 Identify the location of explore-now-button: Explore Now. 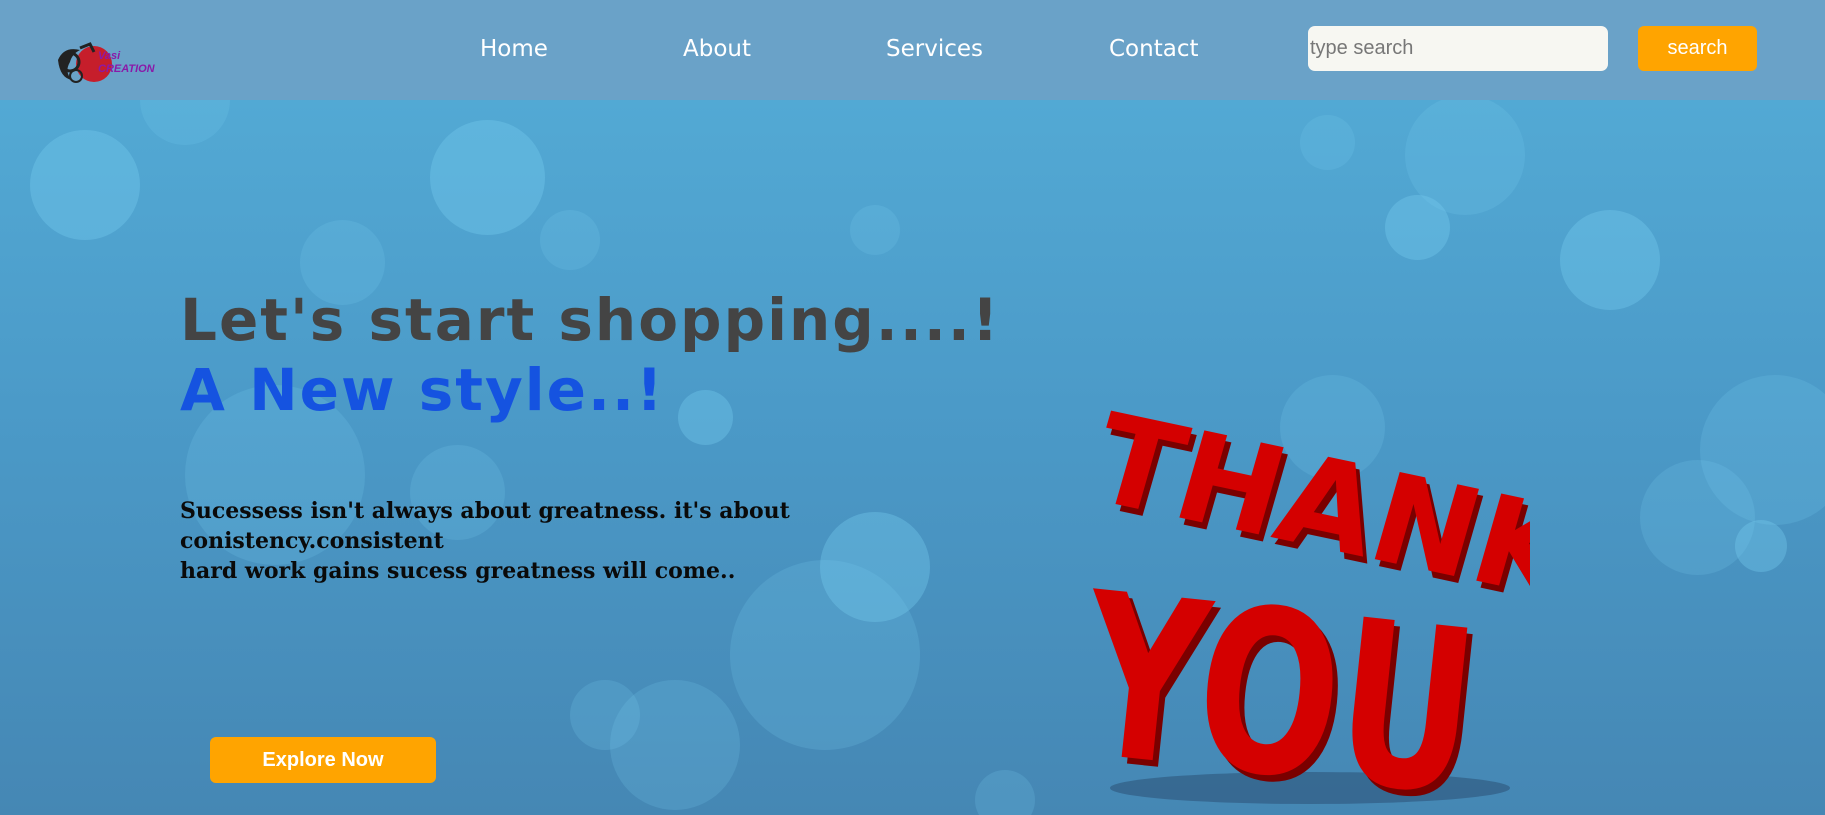
(323, 760).